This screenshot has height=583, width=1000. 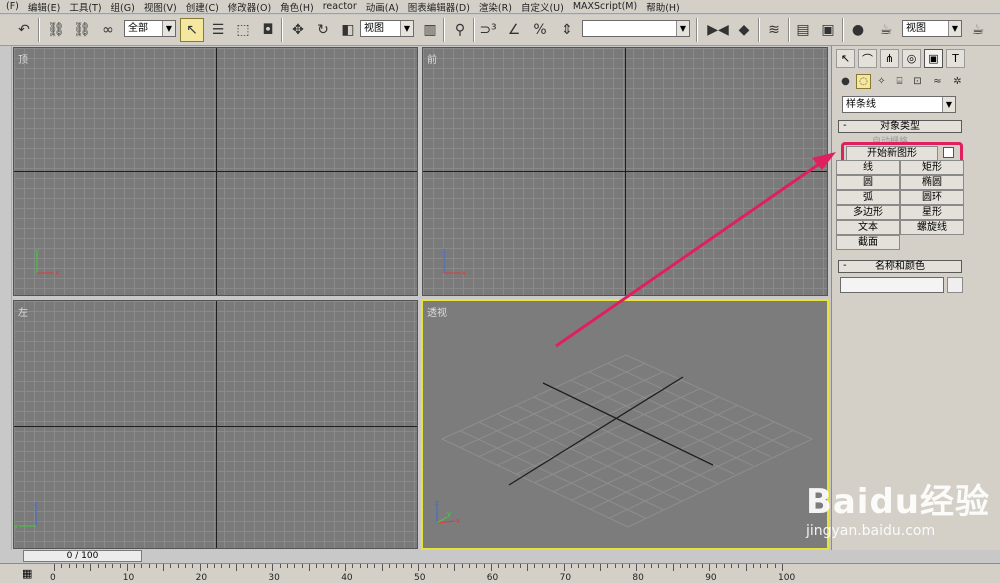 I want to click on named-selection-sets-select: ▼, so click(x=636, y=28).